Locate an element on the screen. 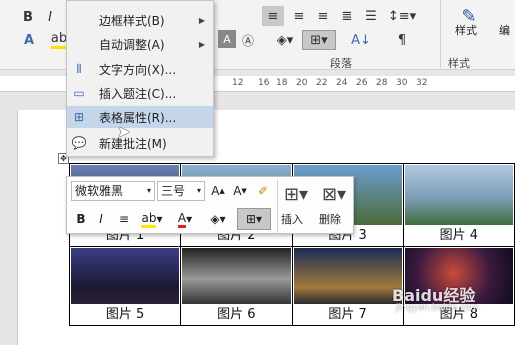  paragraph-mark-icon: ¶ is located at coordinates (402, 40).